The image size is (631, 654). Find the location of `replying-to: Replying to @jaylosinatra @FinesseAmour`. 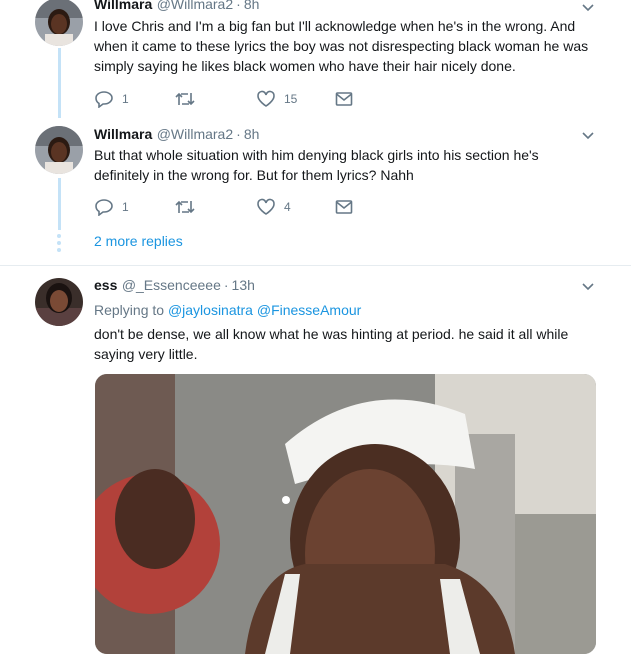

replying-to: Replying to @jaylosinatra @FinesseAmour is located at coordinates (344, 310).